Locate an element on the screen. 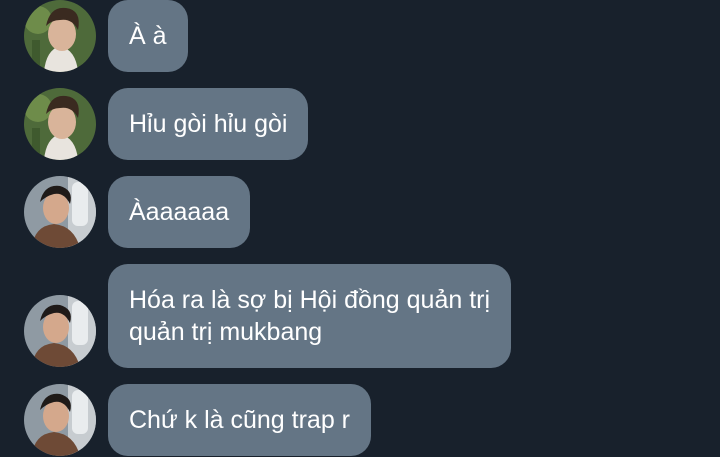 The height and width of the screenshot is (457, 720). message-bubble: Hỉu gòi hỉu gòi is located at coordinates (208, 124).